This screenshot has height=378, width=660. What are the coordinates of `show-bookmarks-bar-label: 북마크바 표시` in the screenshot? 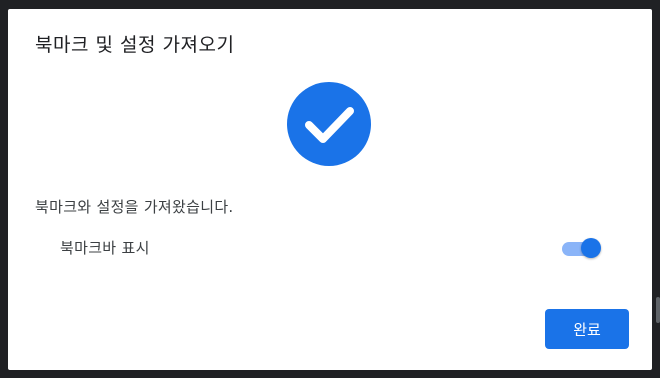 It's located at (105, 248).